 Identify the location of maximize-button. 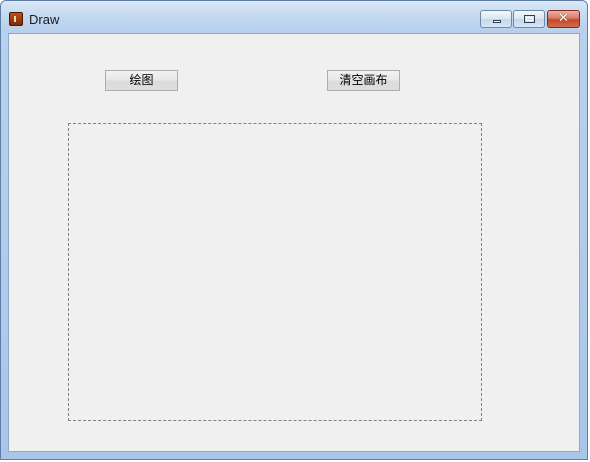
(529, 19).